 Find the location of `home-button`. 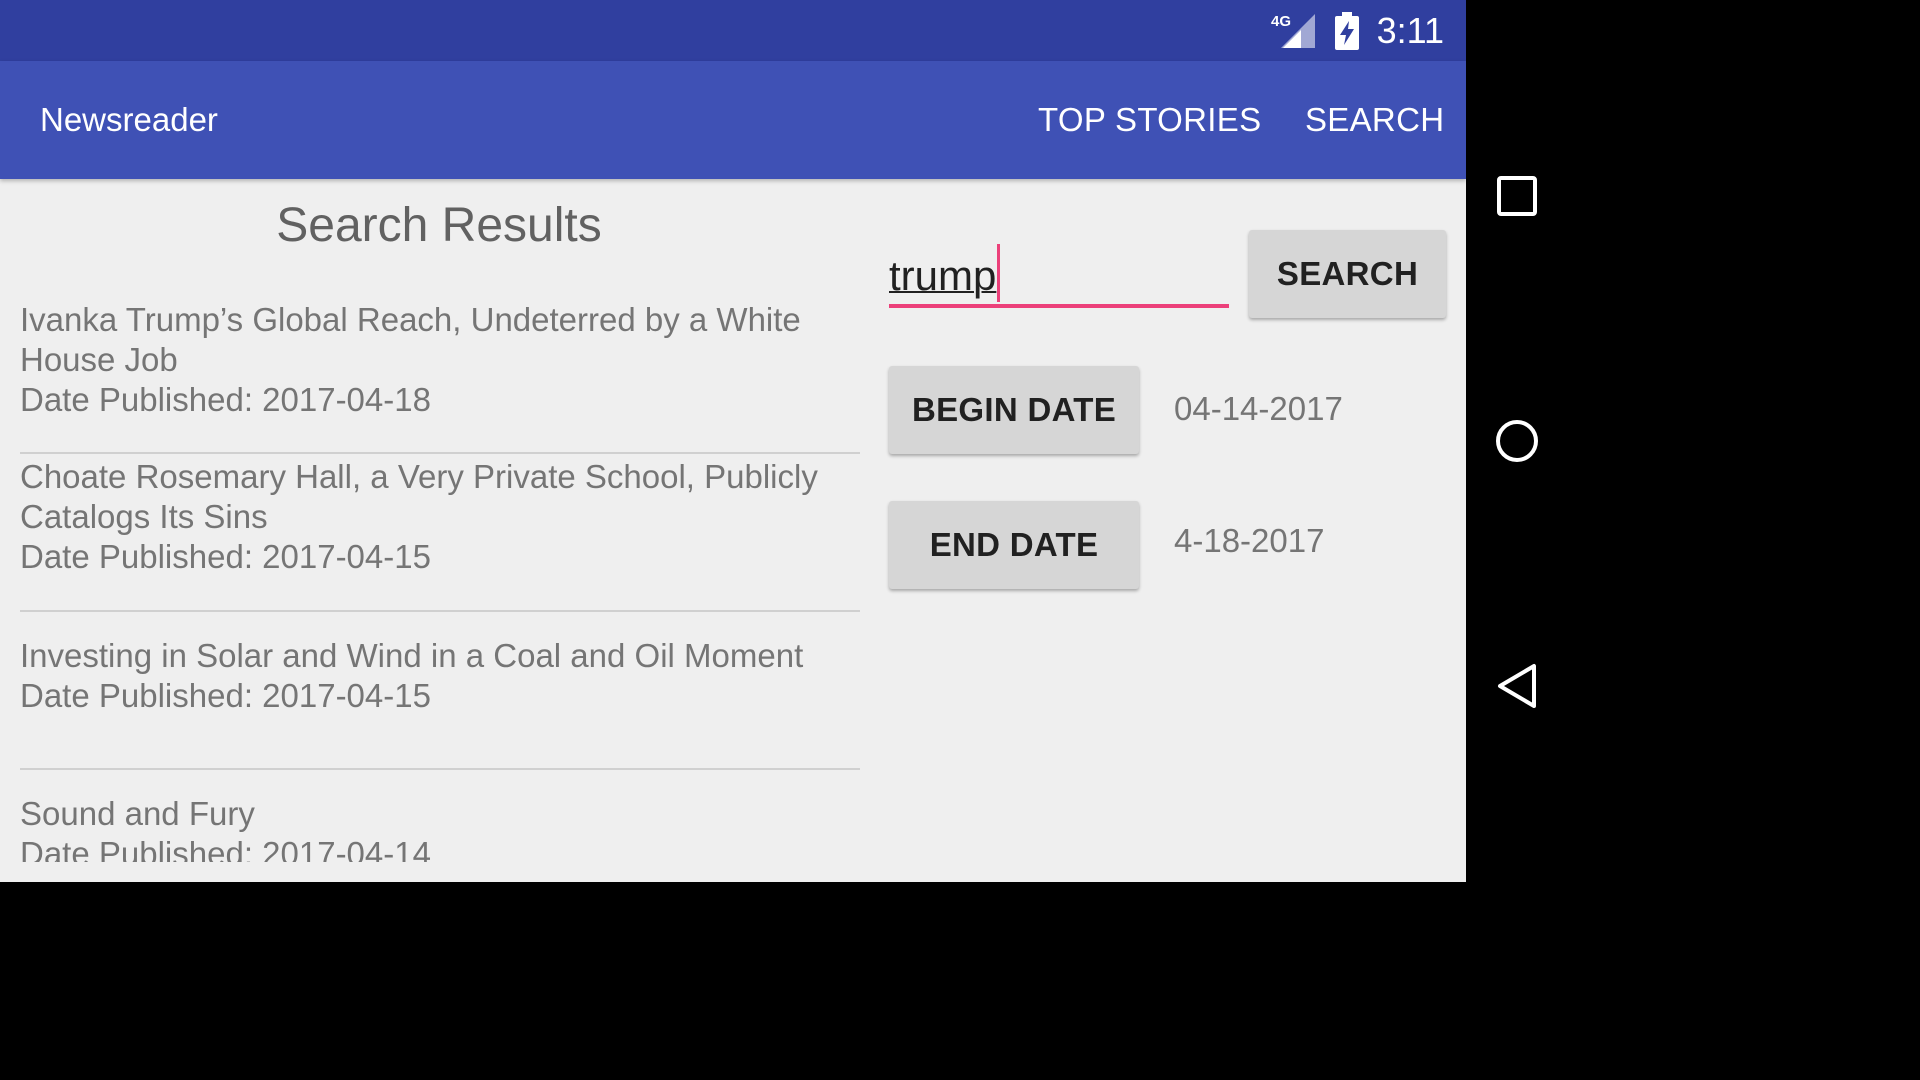

home-button is located at coordinates (1517, 441).